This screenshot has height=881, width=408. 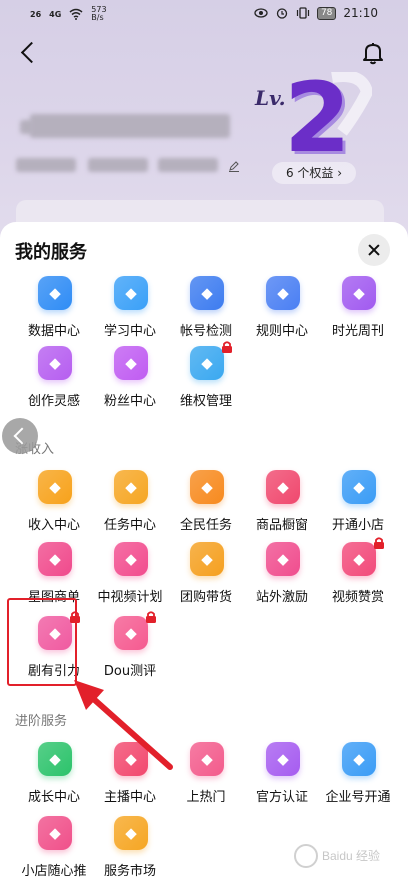 I want to click on service-item: ◆ 时光周刊, so click(x=358, y=311).